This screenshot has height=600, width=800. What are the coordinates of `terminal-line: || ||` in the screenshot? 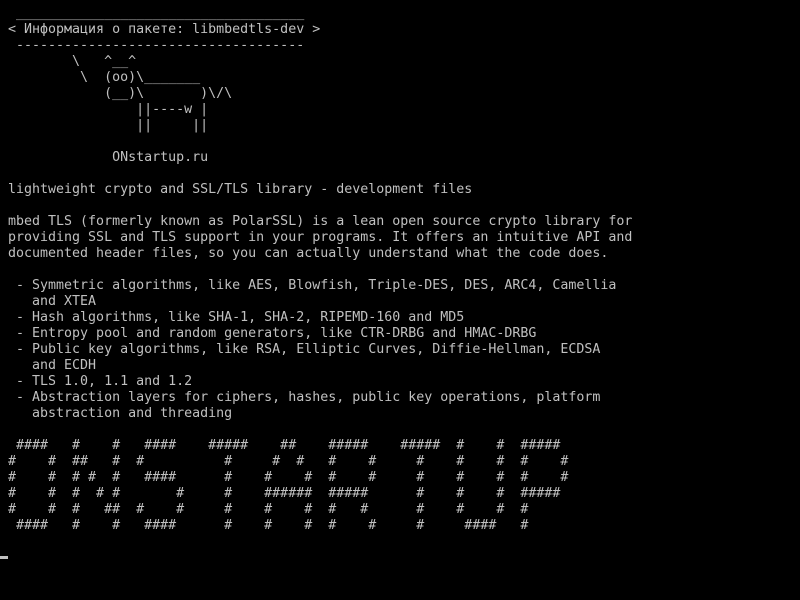 It's located at (108, 125).